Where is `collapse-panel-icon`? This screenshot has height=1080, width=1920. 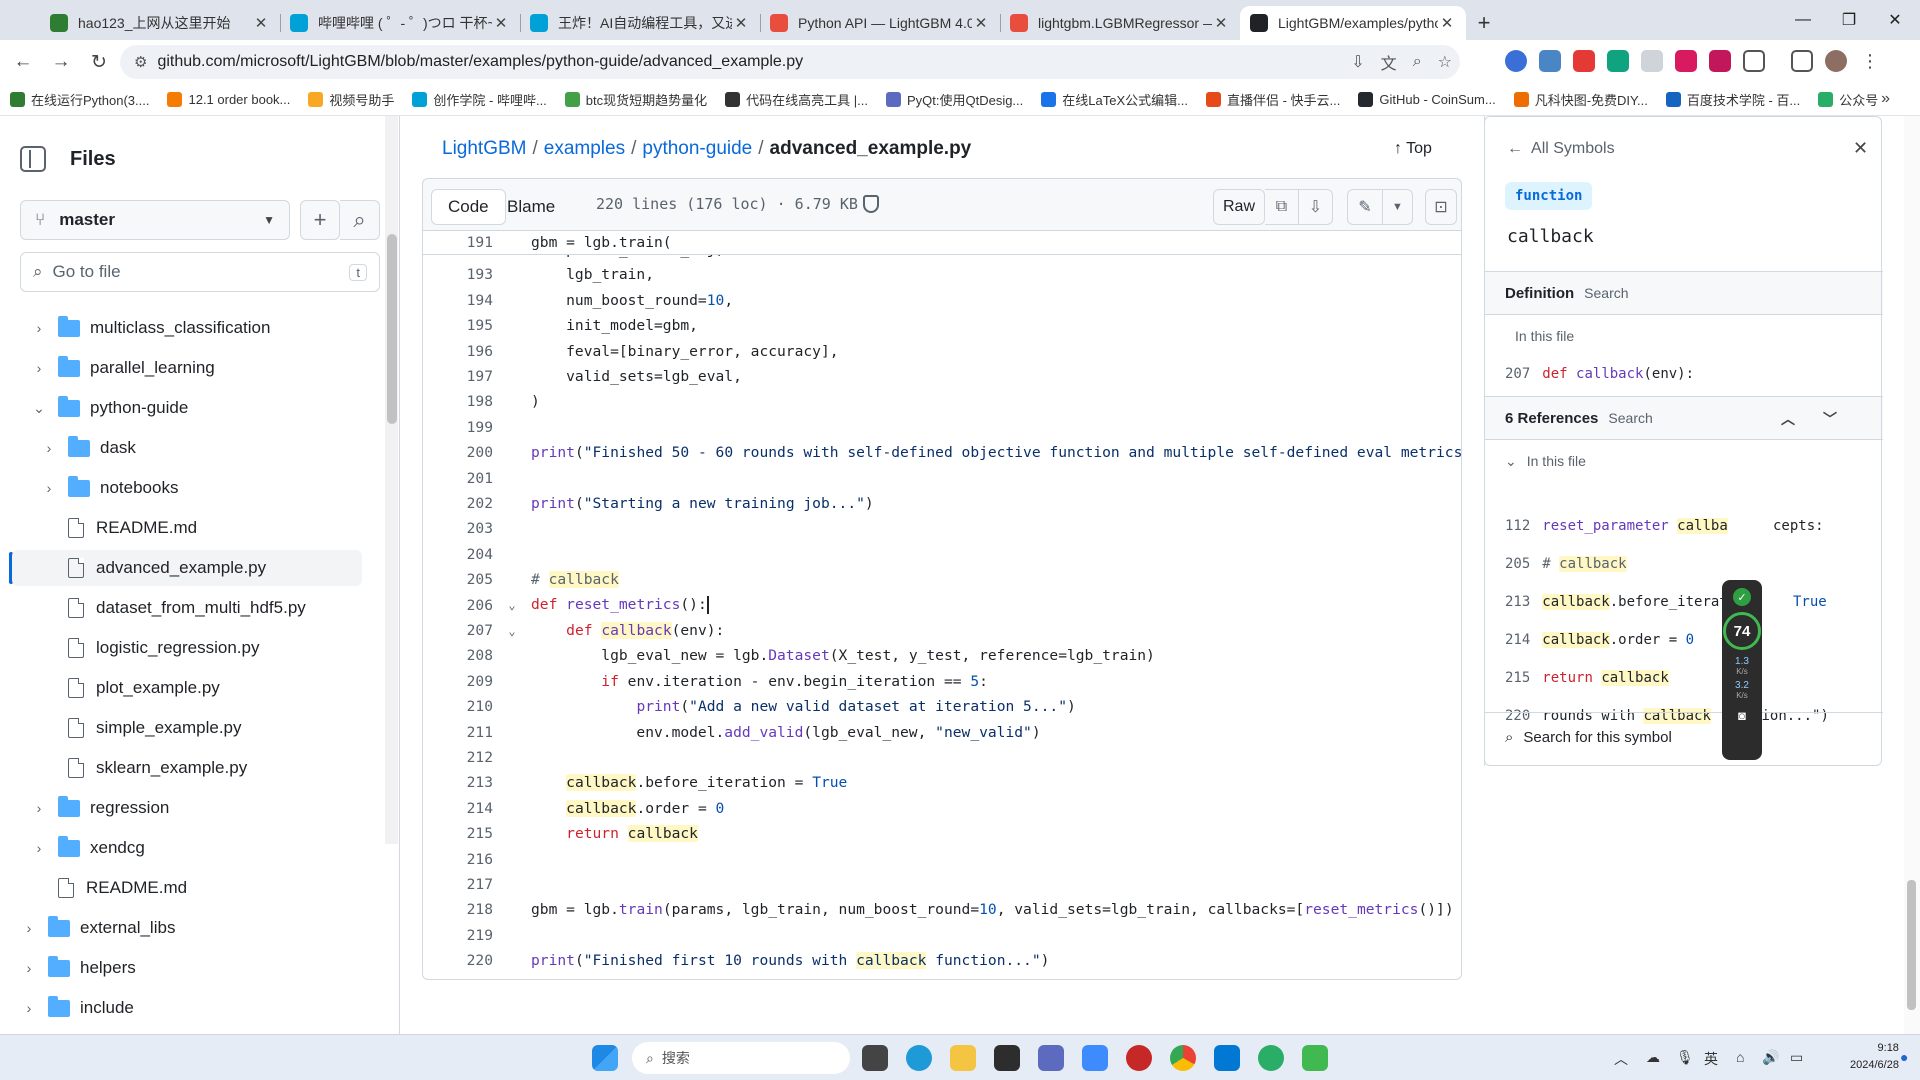 collapse-panel-icon is located at coordinates (33, 159).